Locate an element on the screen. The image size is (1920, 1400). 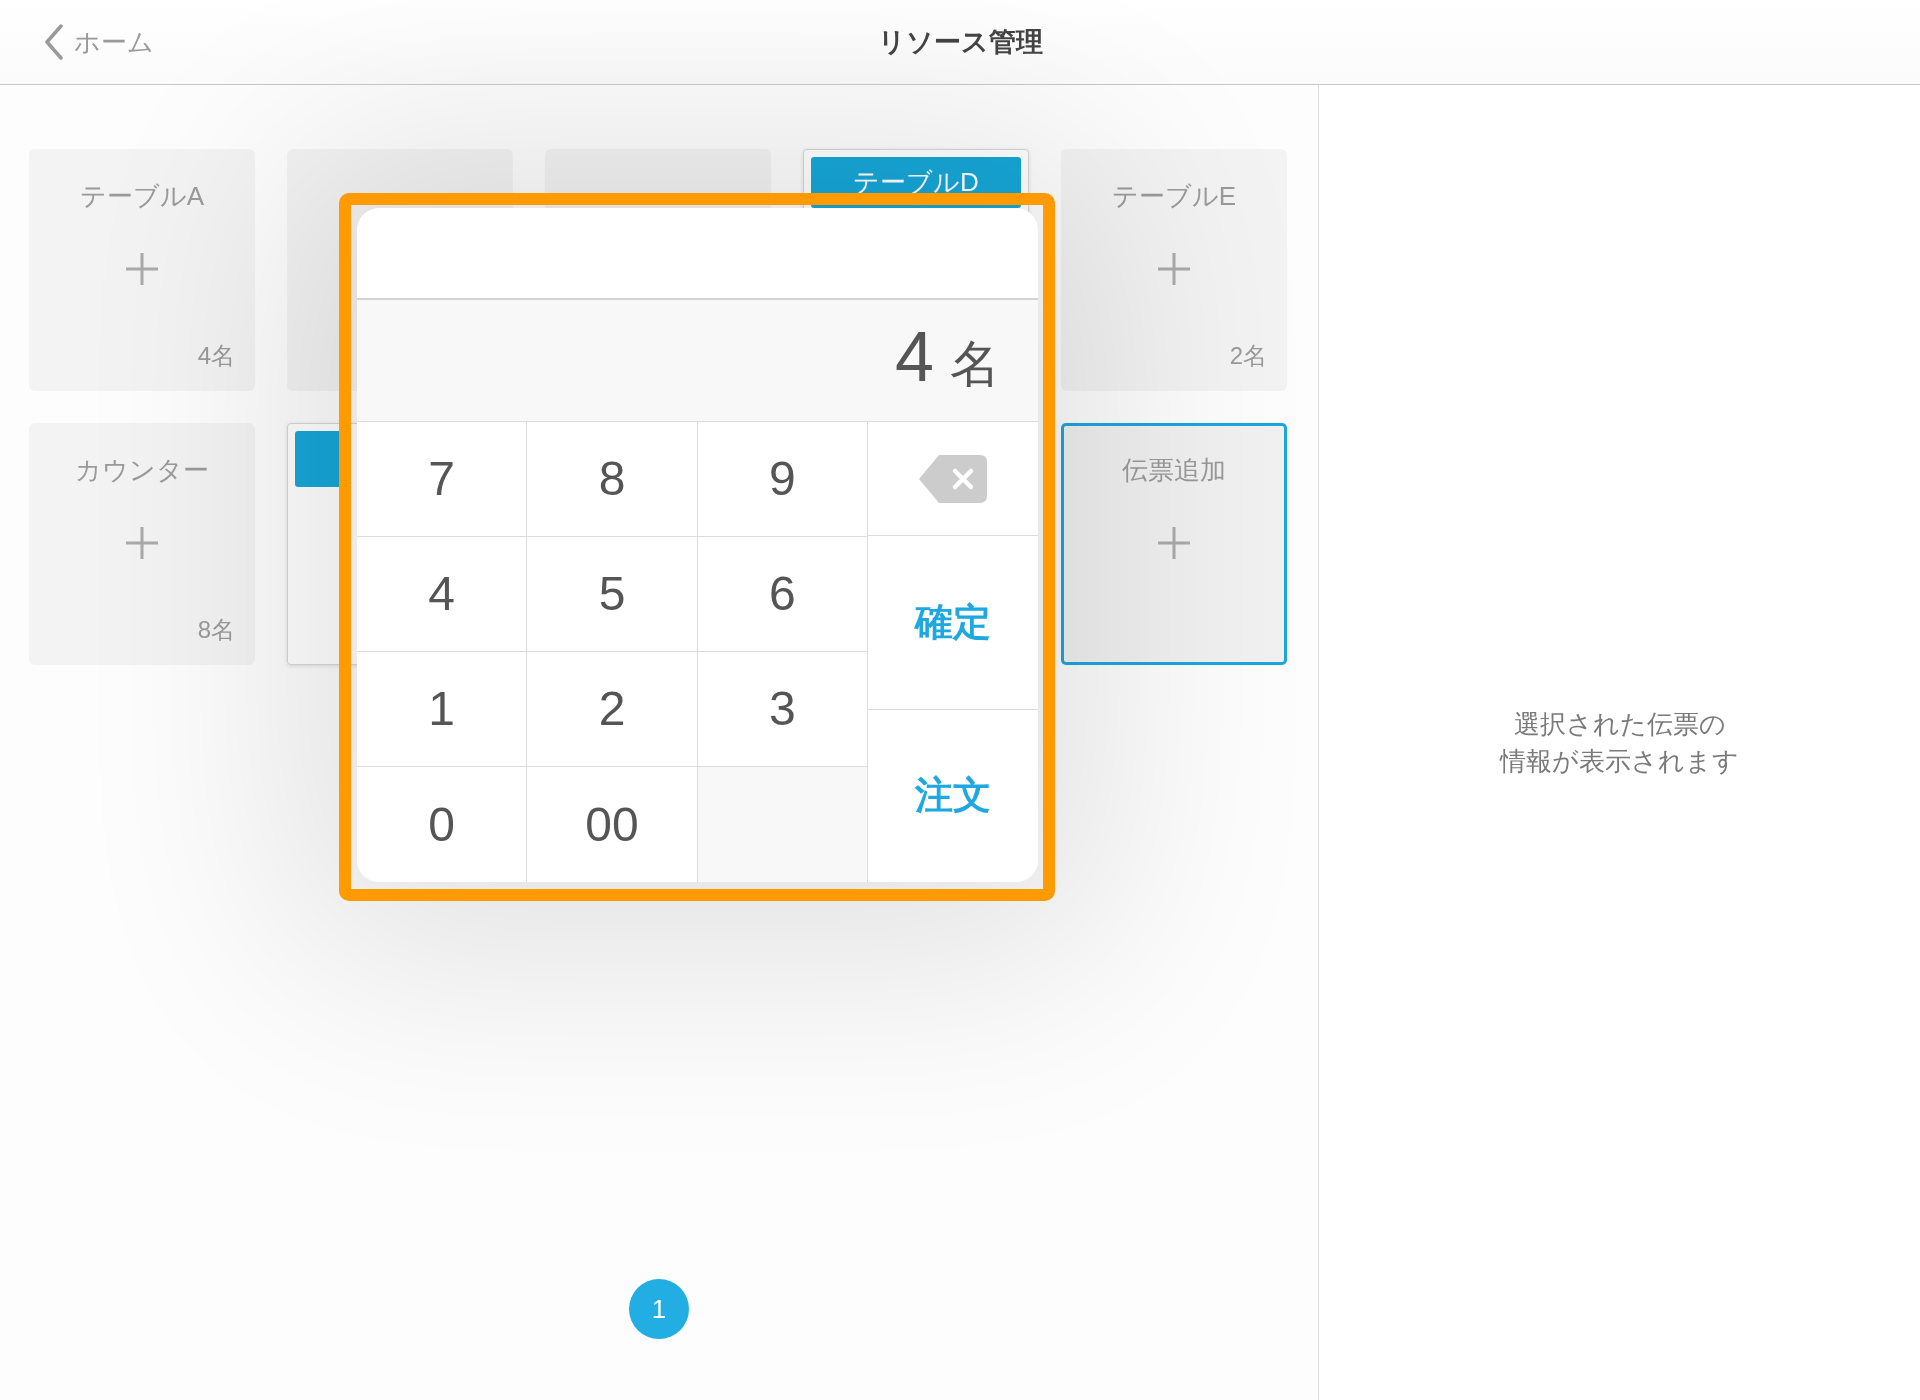
seat-count: 4名 is located at coordinates (216, 356).